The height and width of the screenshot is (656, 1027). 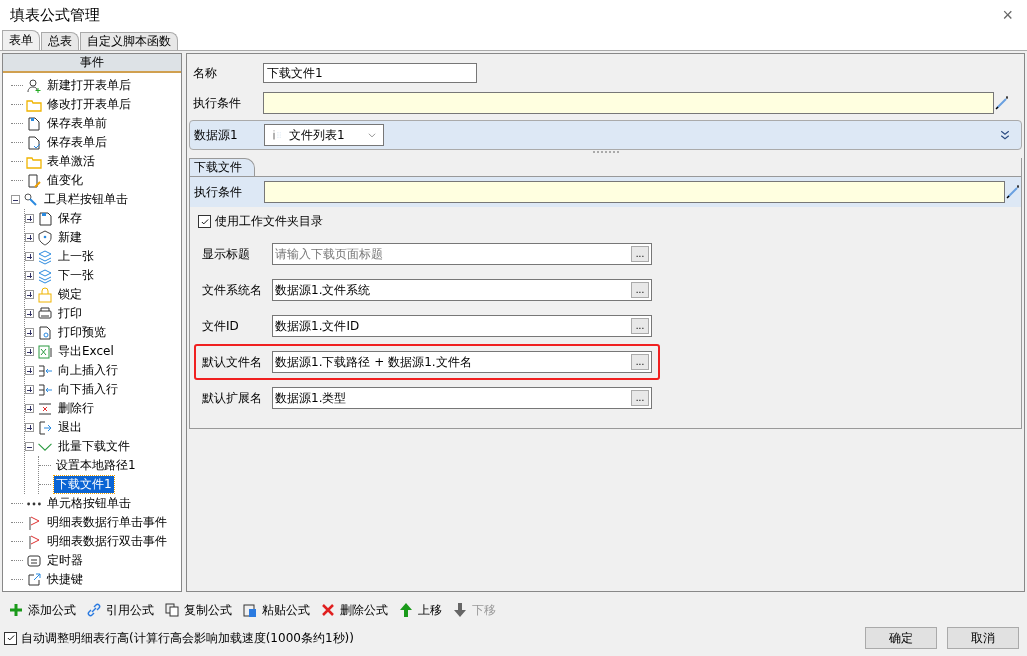 What do you see at coordinates (232, 290) in the screenshot?
I see `field-label: 文件系统名` at bounding box center [232, 290].